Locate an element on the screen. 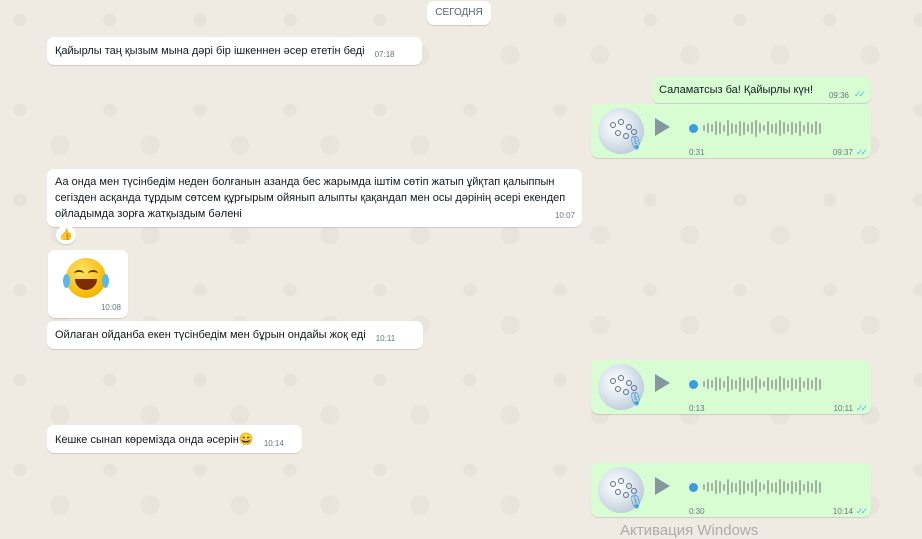 The height and width of the screenshot is (539, 922). outgoing-message: Саламатсыз ба! Қайырлы күн! 09:36 ✓✓ is located at coordinates (761, 90).